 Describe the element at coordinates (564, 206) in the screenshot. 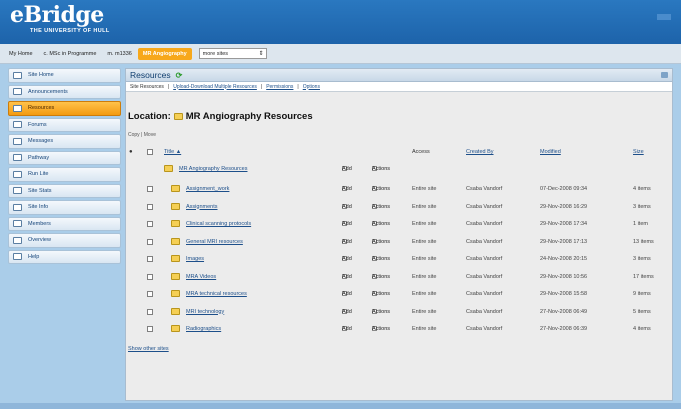

I see `modified-value: 29-Nov-2008 16:29` at that location.